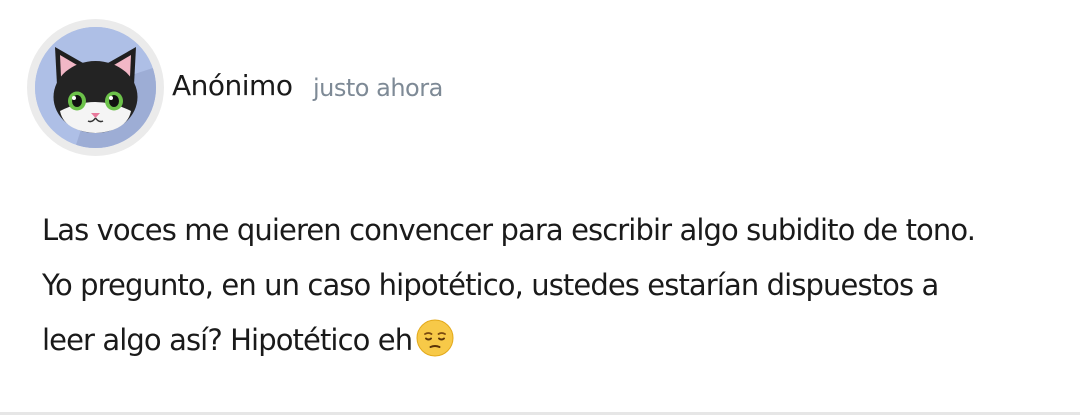 The image size is (1080, 415). I want to click on avatar, so click(95, 87).